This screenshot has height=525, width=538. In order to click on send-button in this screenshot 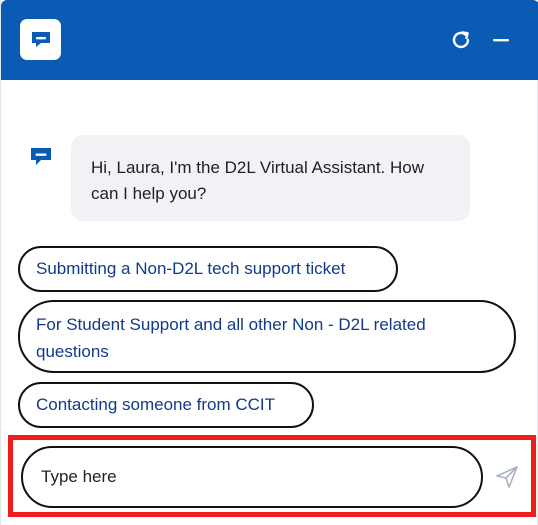, I will do `click(507, 477)`.